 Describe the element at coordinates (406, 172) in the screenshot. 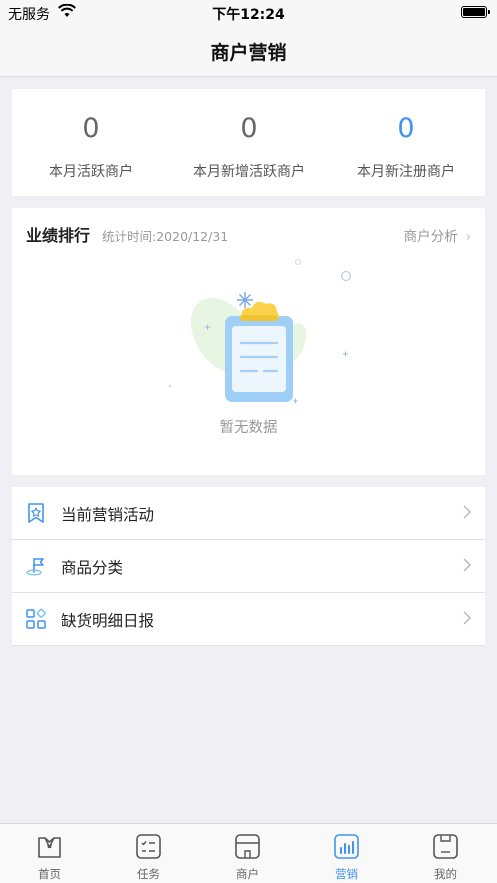

I see `stat-label: 本月新注册商户` at that location.